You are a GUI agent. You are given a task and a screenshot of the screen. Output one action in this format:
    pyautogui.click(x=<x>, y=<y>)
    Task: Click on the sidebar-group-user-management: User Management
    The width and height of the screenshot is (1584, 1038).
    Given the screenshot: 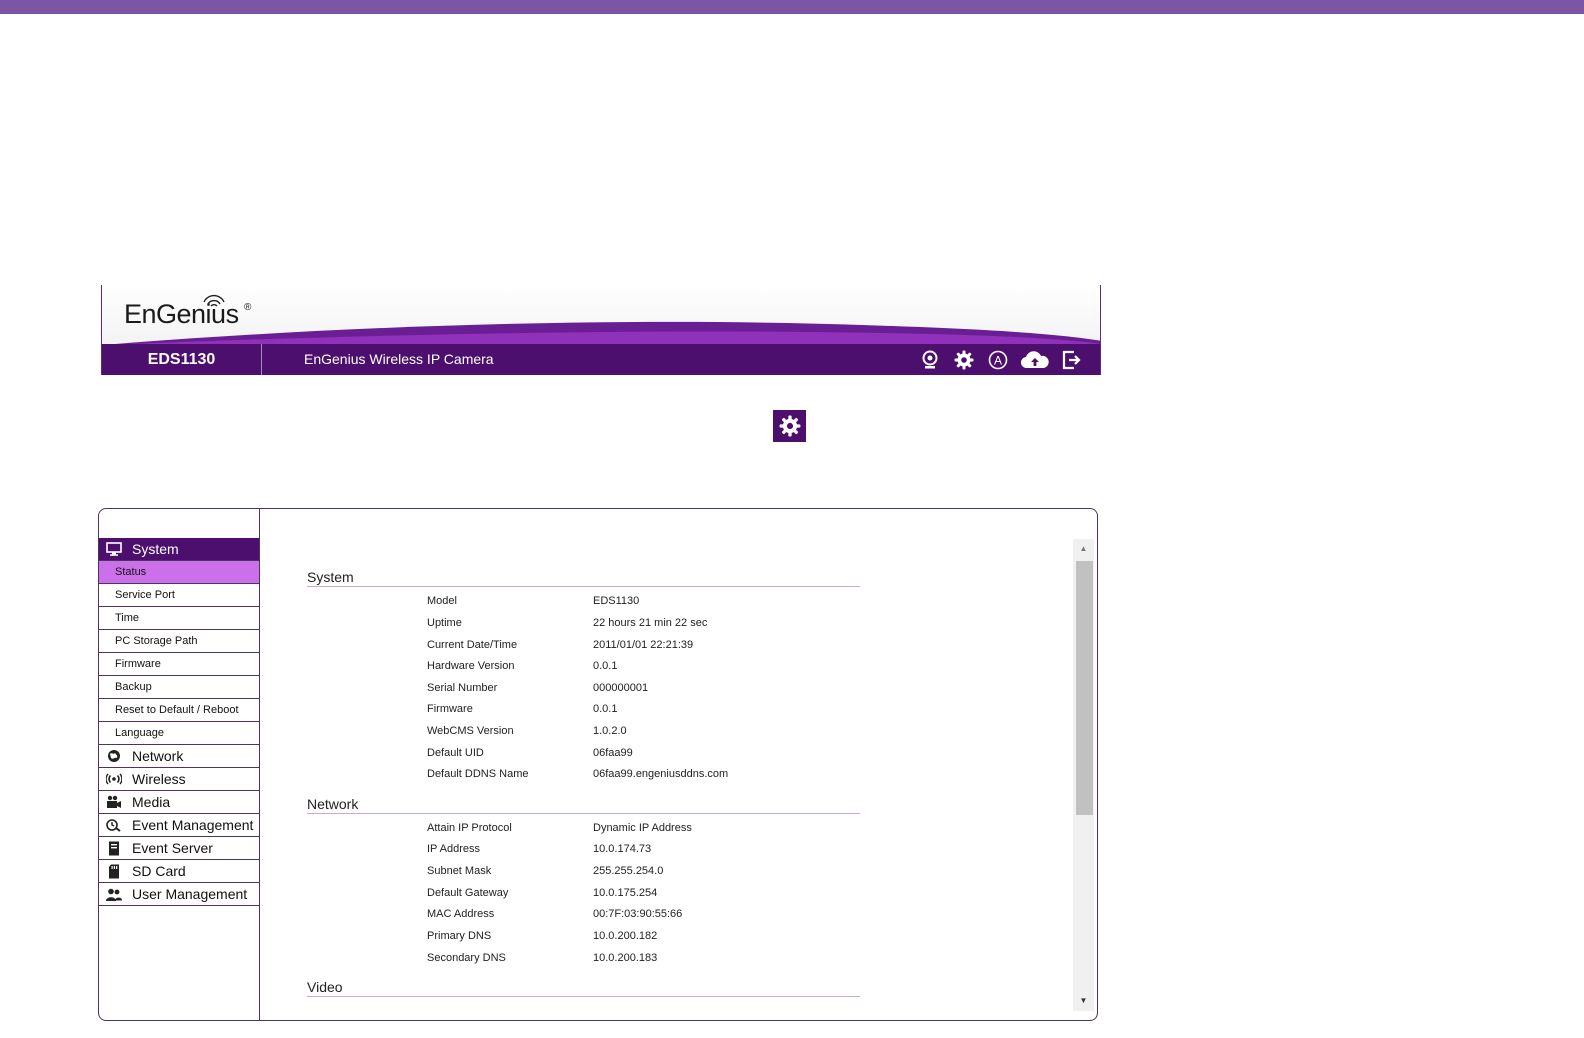 What is the action you would take?
    pyautogui.click(x=179, y=894)
    